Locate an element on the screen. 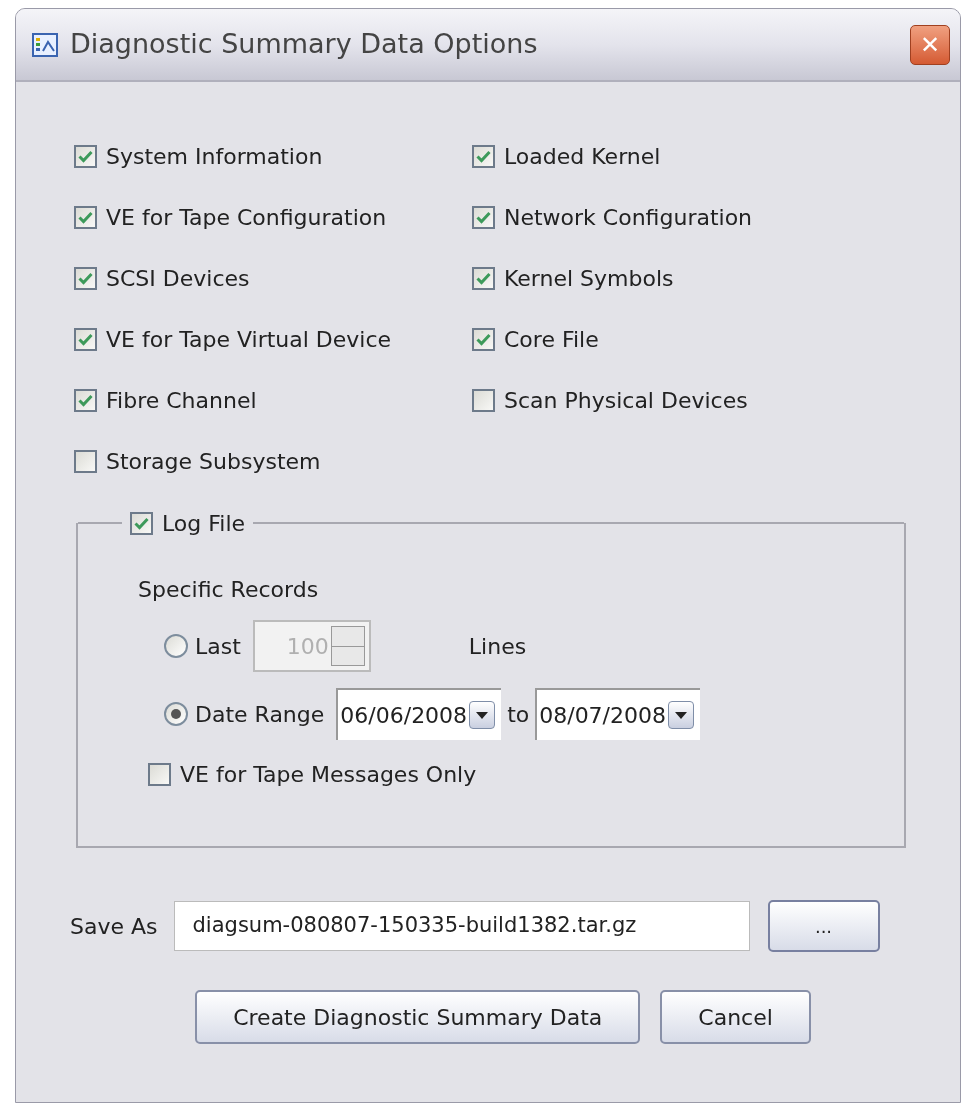 The height and width of the screenshot is (1103, 973). checkbox-label: Core File is located at coordinates (551, 339).